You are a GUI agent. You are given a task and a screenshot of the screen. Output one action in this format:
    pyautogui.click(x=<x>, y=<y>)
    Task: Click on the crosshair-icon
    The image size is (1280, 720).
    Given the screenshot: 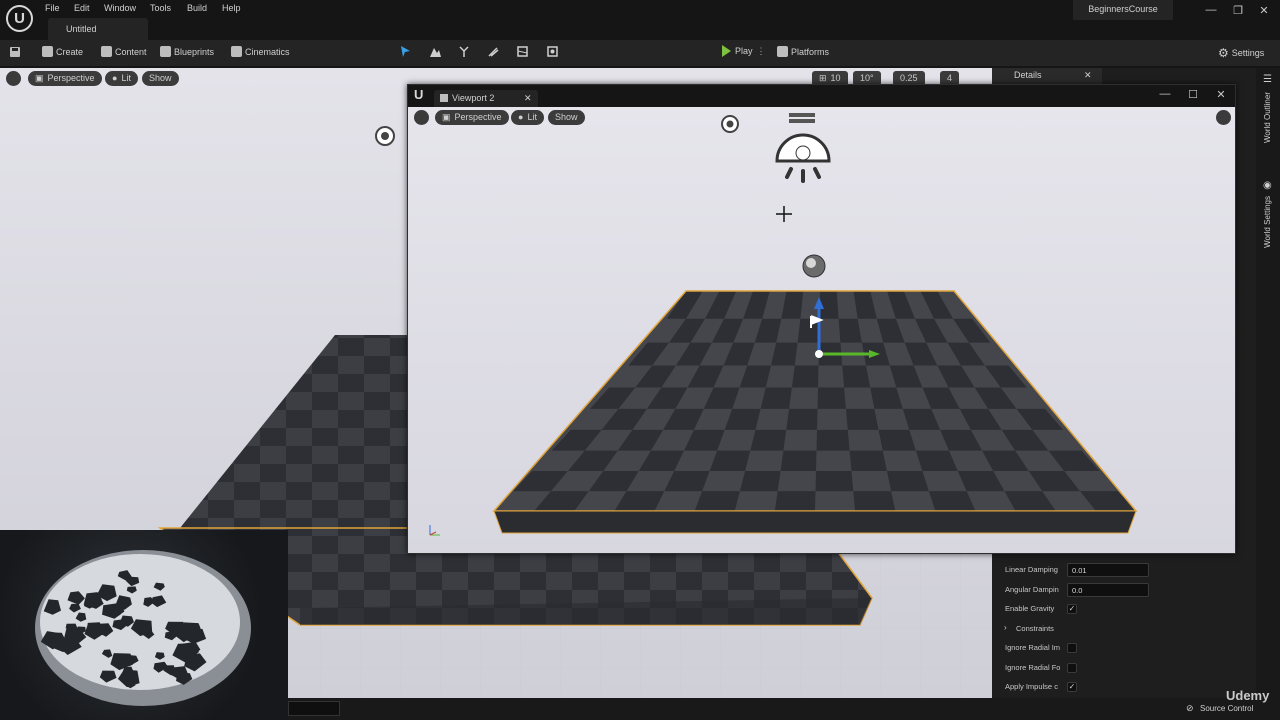 What is the action you would take?
    pyautogui.click(x=784, y=214)
    